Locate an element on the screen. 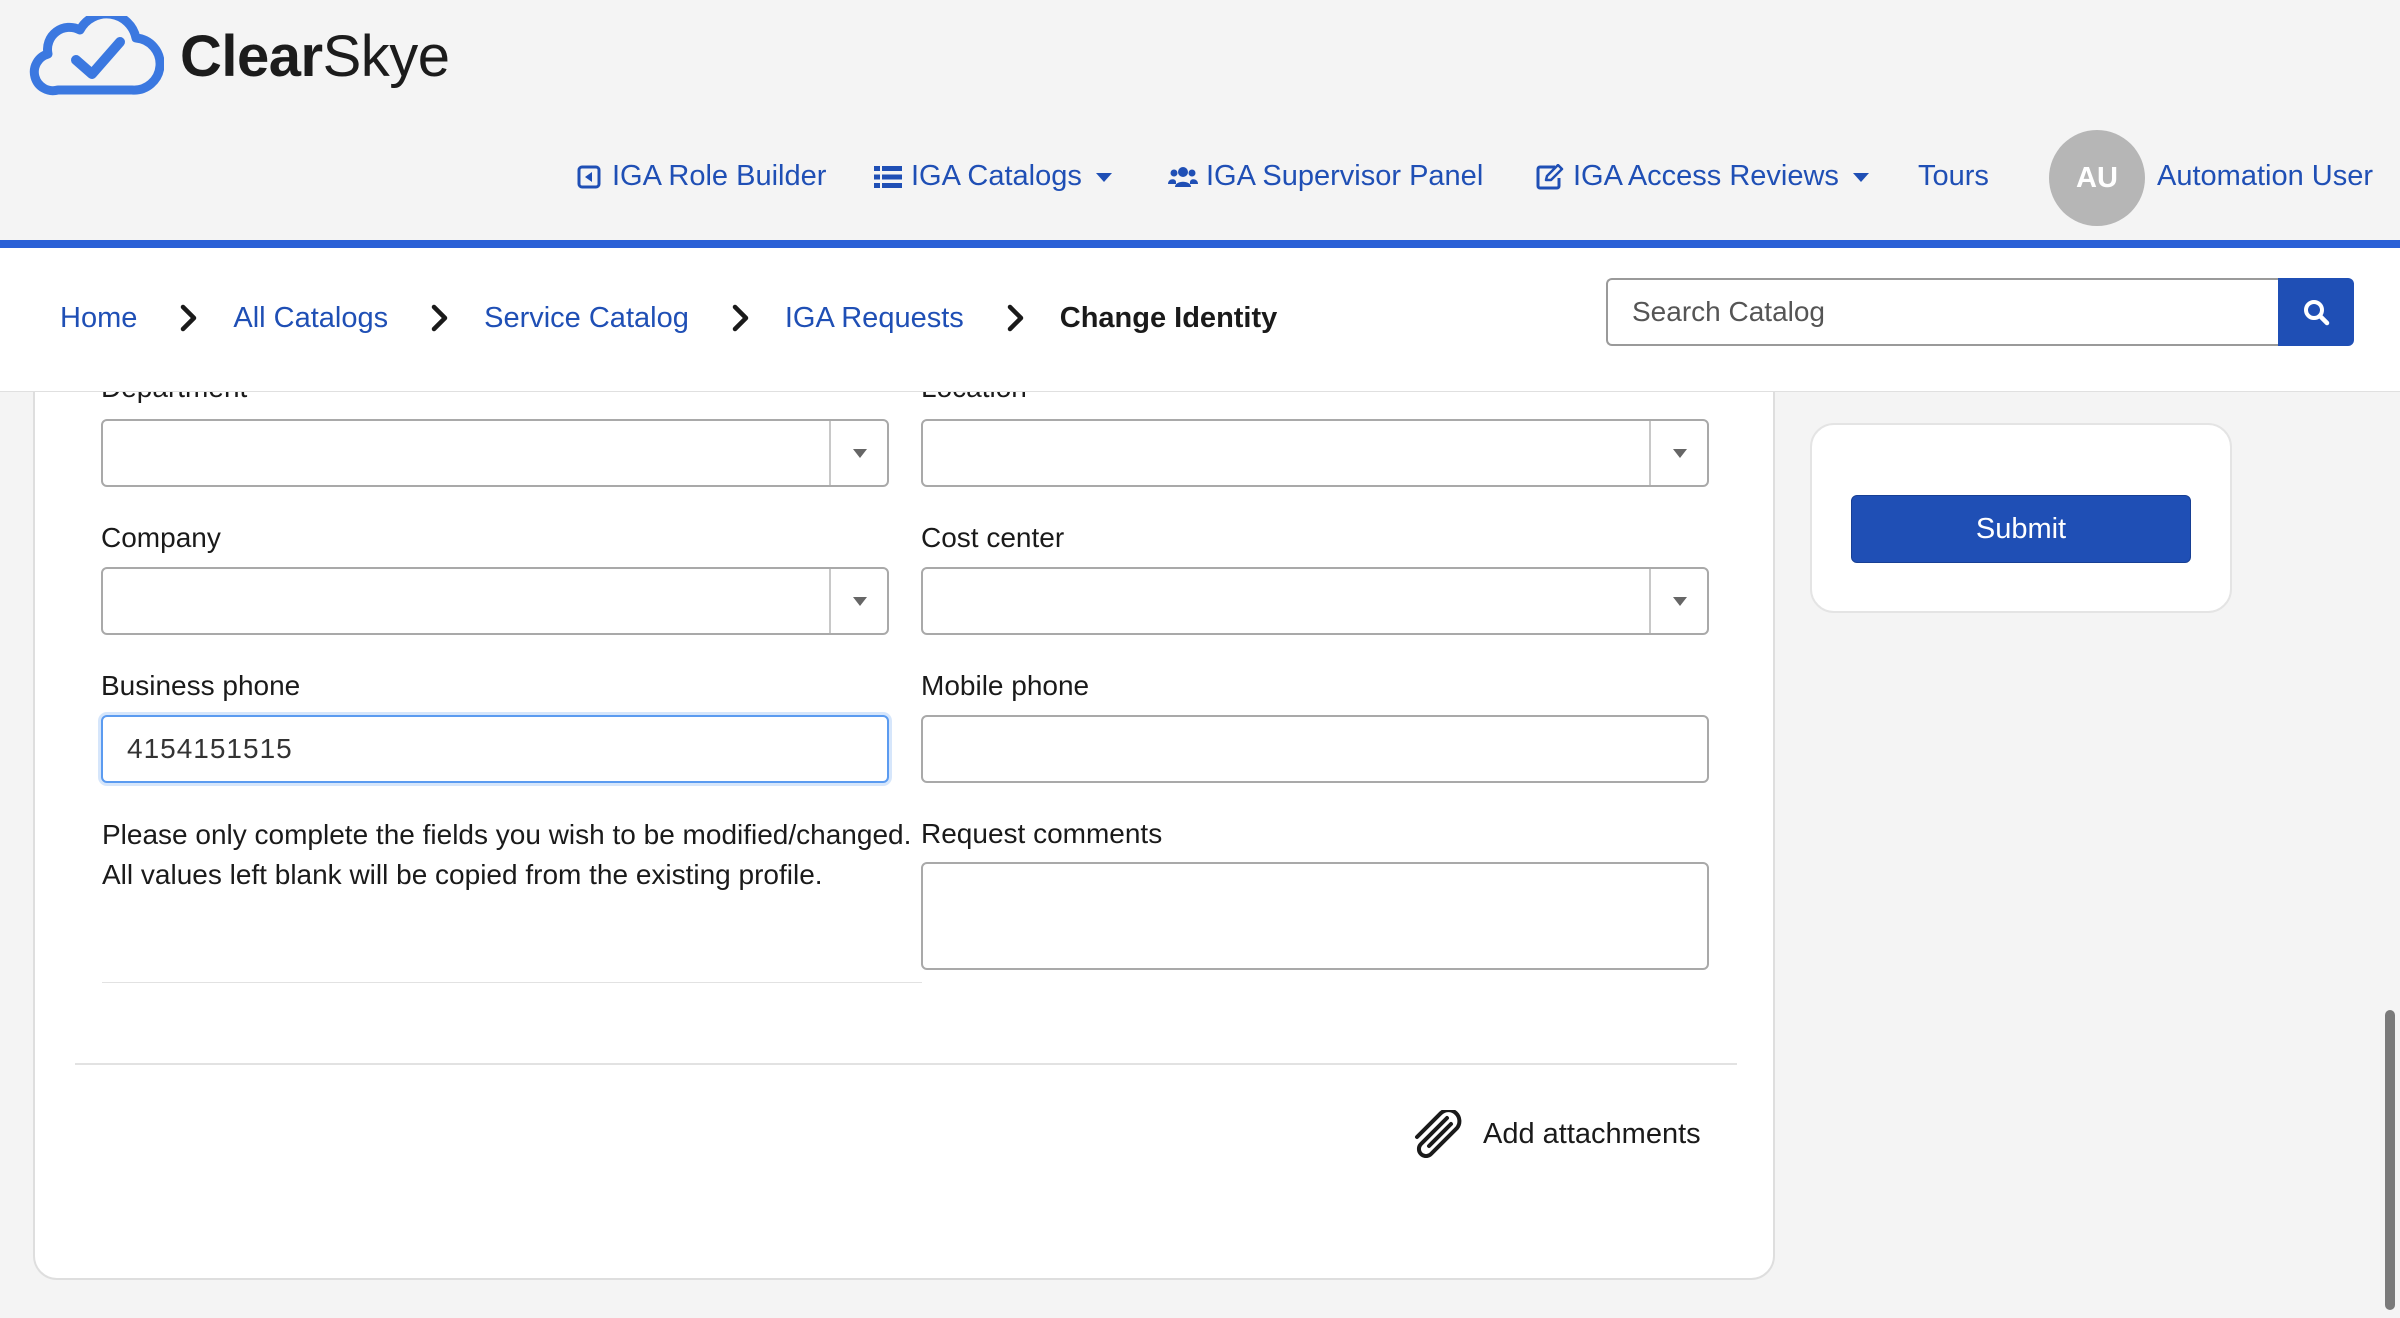 The image size is (2400, 1318). user-name-link: Automation User is located at coordinates (2265, 176).